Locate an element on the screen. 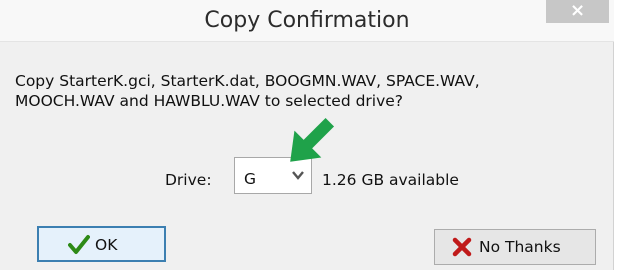 The width and height of the screenshot is (623, 270). ok-button-label: OK is located at coordinates (106, 245).